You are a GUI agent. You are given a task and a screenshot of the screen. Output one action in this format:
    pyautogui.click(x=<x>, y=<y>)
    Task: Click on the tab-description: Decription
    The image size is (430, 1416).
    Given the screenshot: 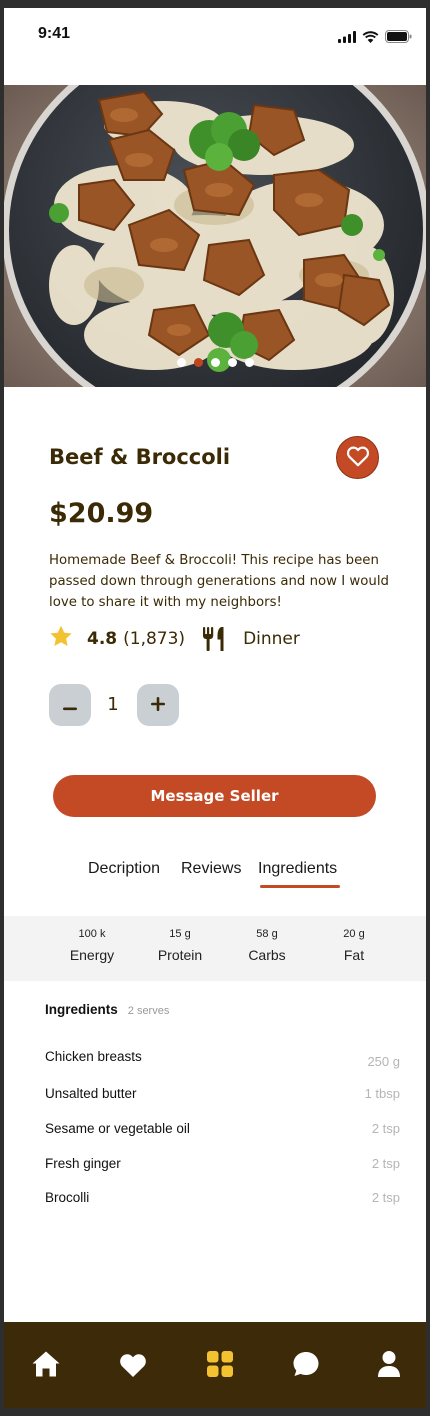 What is the action you would take?
    pyautogui.click(x=124, y=869)
    